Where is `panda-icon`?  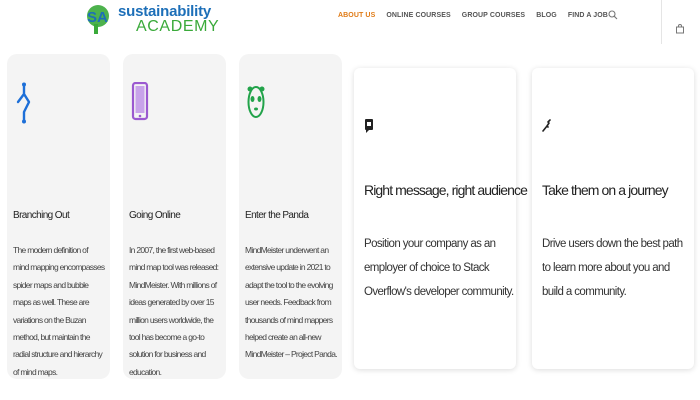
panda-icon is located at coordinates (256, 102).